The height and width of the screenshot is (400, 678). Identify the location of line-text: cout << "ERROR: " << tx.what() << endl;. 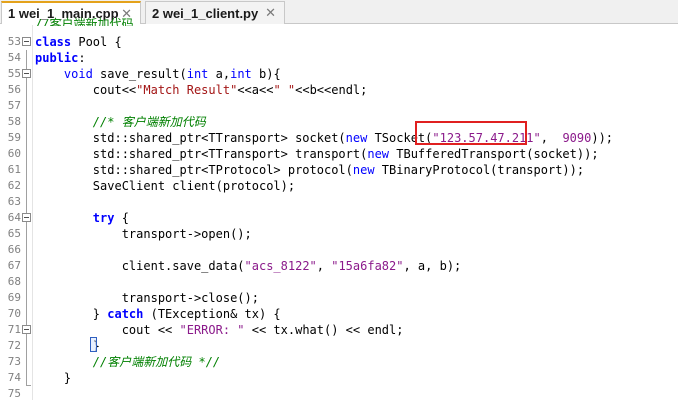
(219, 330).